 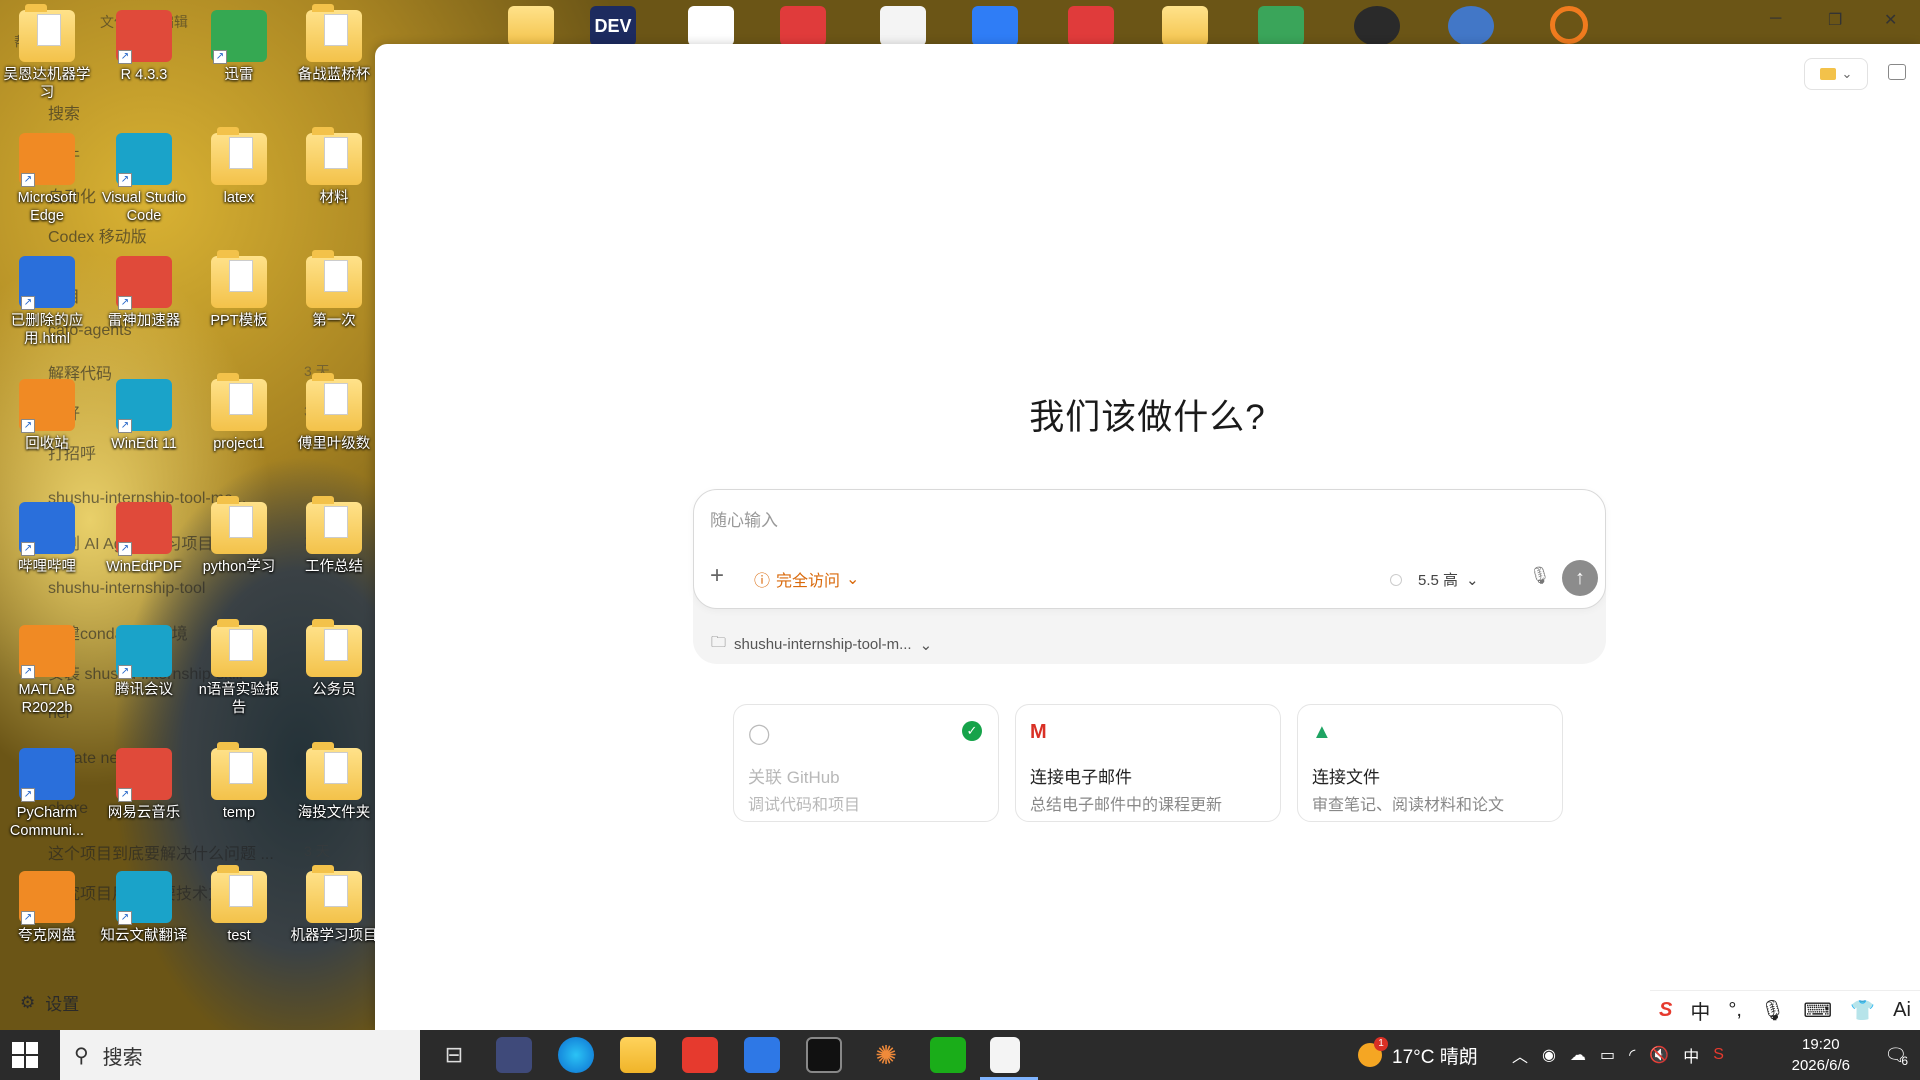 What do you see at coordinates (144, 785) in the screenshot?
I see `desktop-icon: ↗ 网易云音乐` at bounding box center [144, 785].